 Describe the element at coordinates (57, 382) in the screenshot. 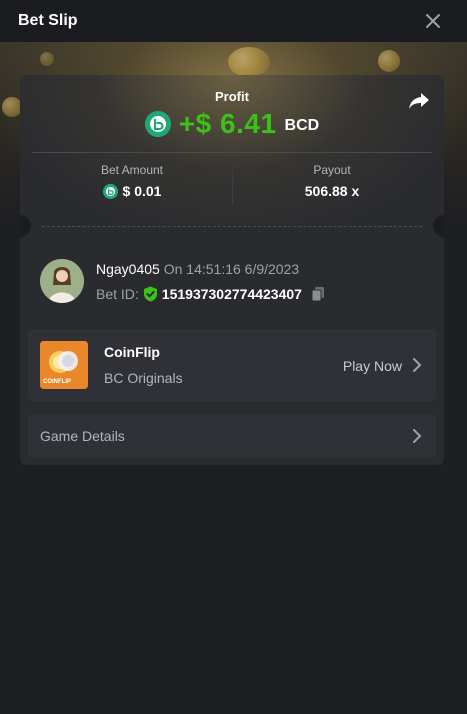

I see `thumbnail-caption: COINFLIP` at that location.